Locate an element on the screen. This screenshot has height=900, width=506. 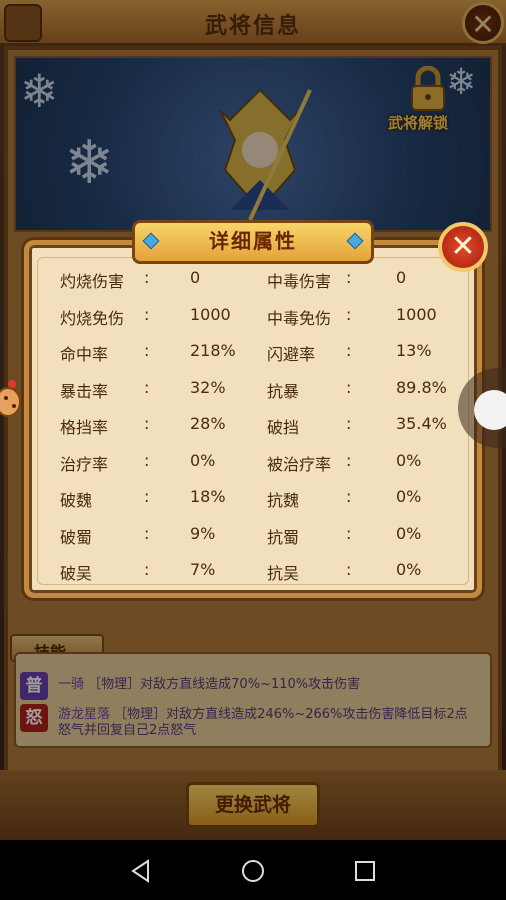
android-nav-bar is located at coordinates (253, 870).